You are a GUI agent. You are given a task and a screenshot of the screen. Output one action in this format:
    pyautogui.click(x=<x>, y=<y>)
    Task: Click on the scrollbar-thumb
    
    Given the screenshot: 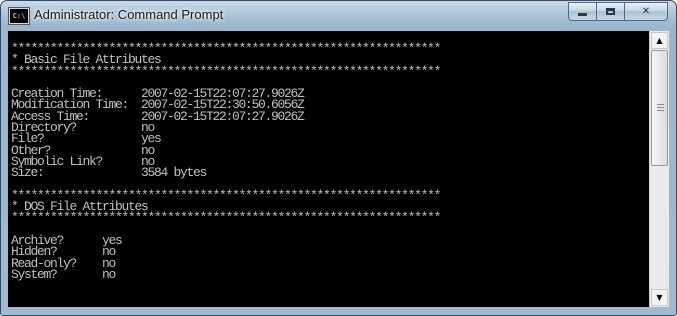 What is the action you would take?
    pyautogui.click(x=659, y=108)
    